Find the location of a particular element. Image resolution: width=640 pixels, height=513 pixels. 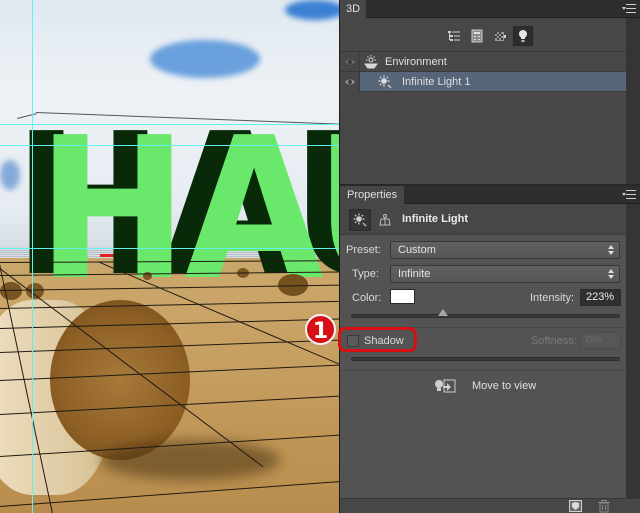

color-label: Color: is located at coordinates (367, 298).